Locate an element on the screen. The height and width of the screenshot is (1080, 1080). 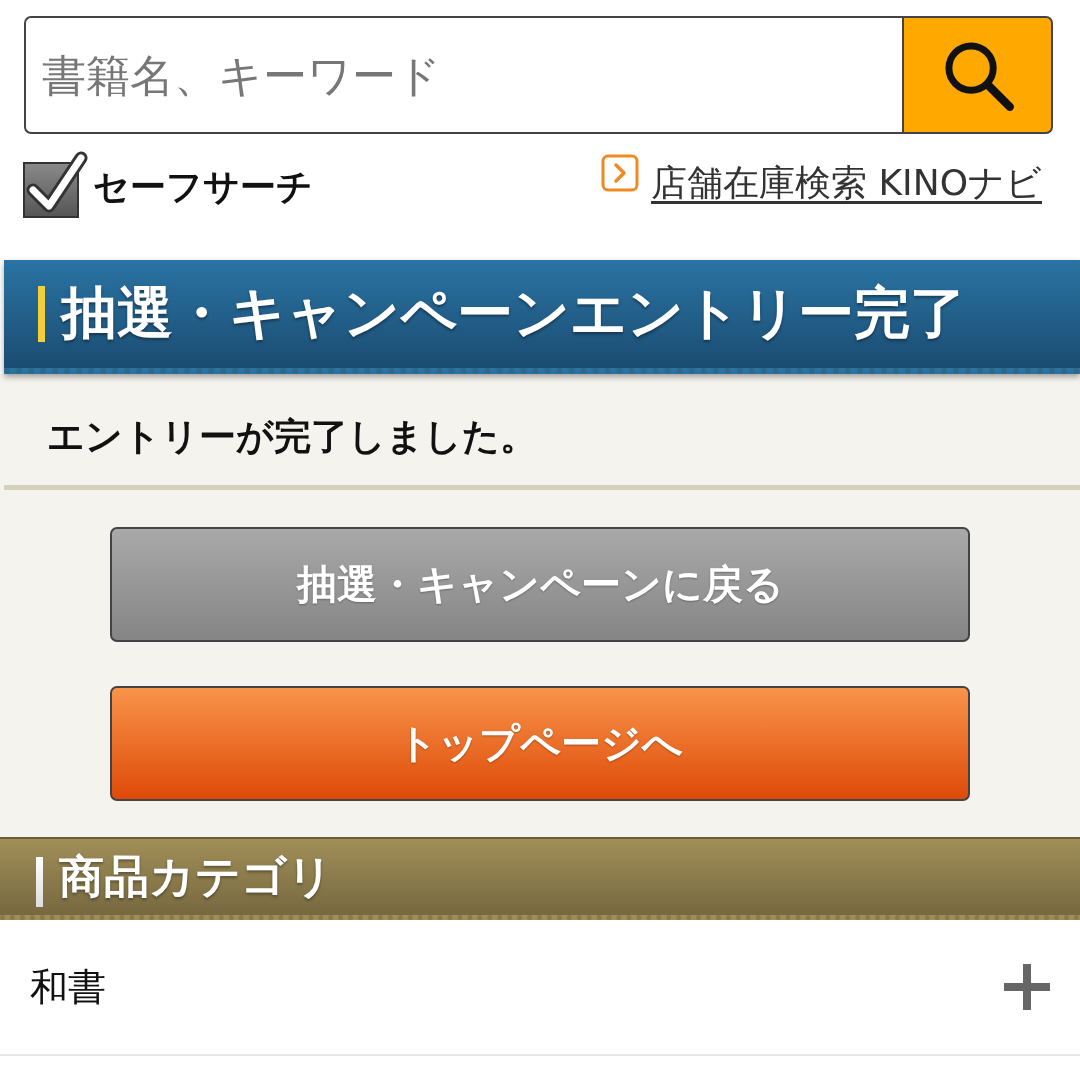
search-field: 書籍名、キーワード is located at coordinates (463, 75).